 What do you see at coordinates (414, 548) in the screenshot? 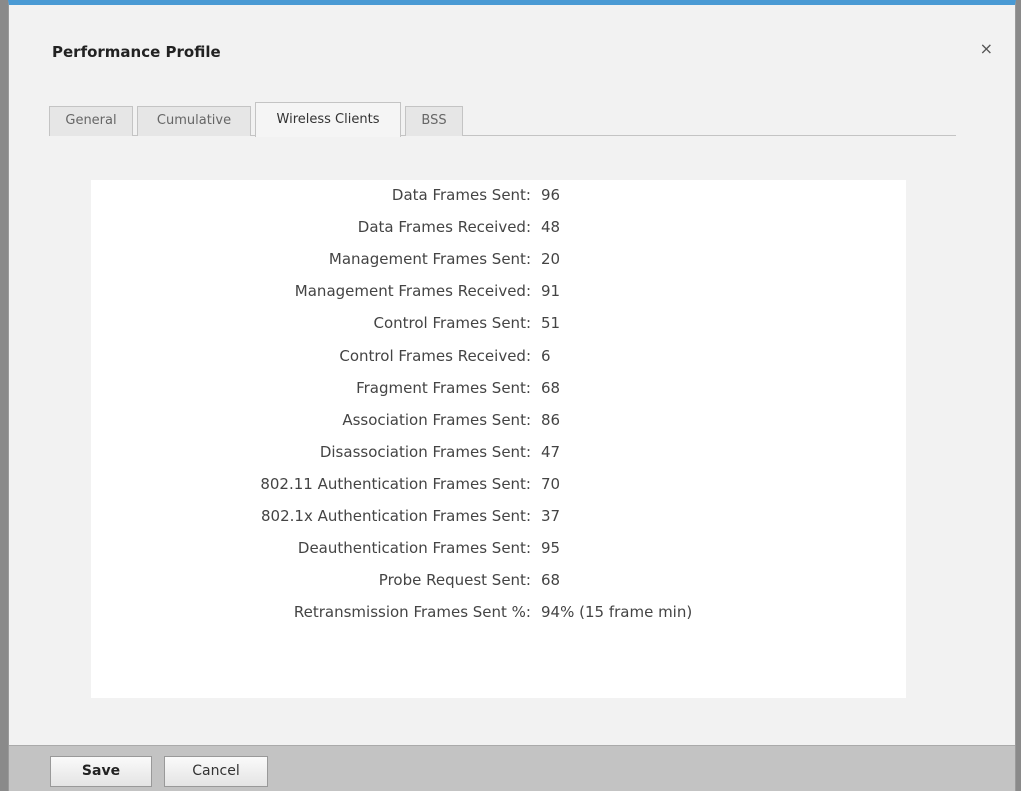
I see `stat-label: Deauthentication Frames Sent:` at bounding box center [414, 548].